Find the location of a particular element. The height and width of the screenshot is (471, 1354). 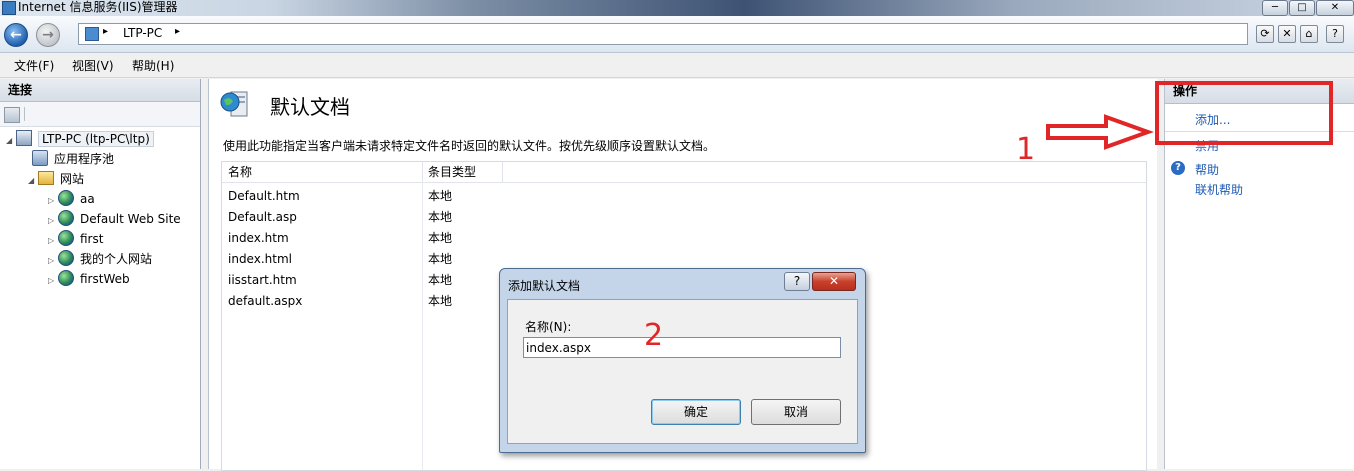

tree-item-label: LTP-PC (ltp-PC\ltp) is located at coordinates (96, 139).